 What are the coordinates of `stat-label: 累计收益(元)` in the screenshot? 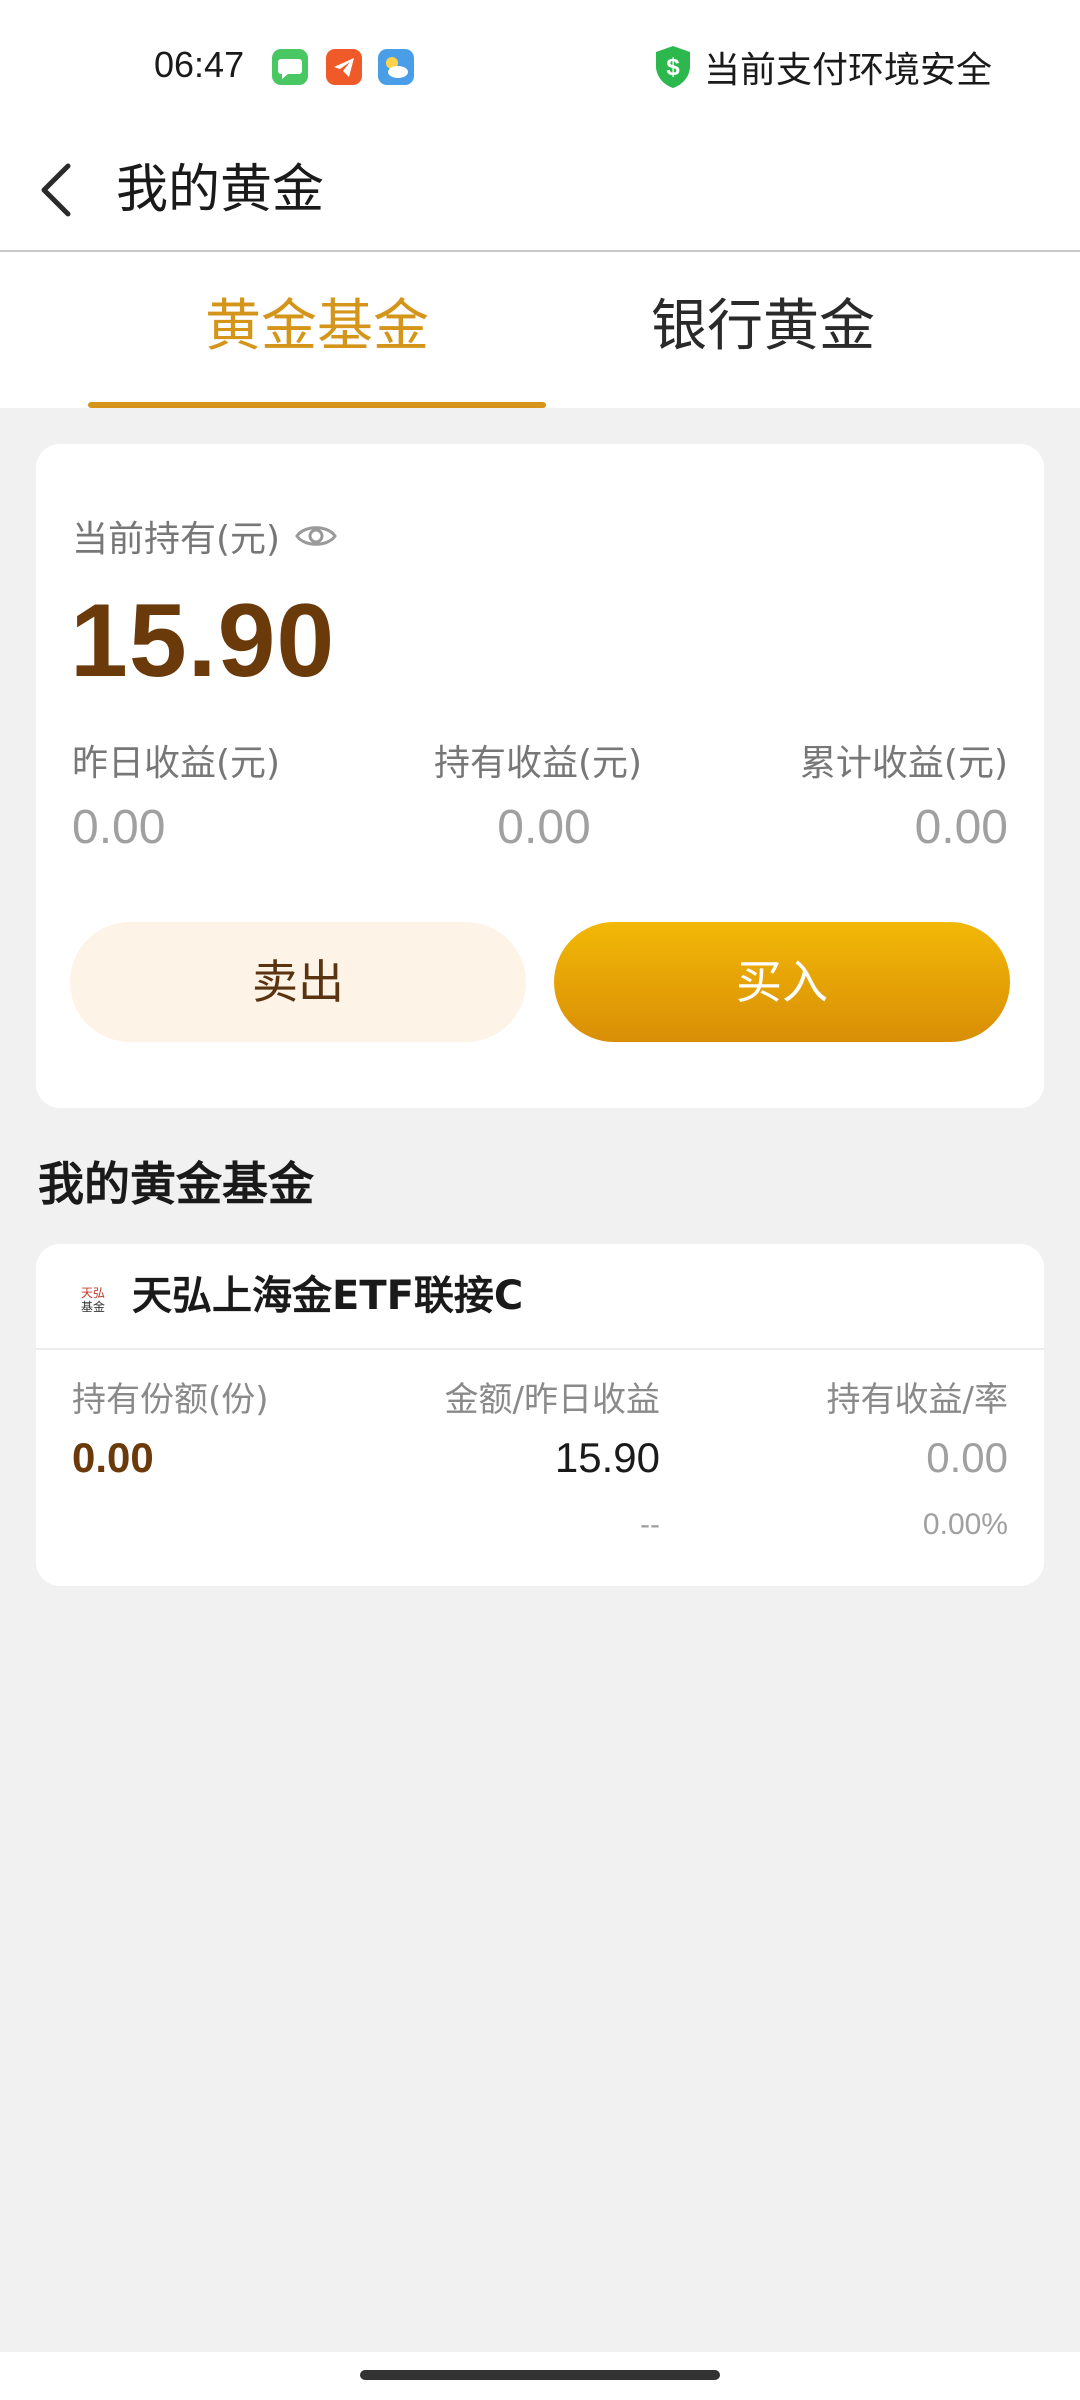 It's located at (903, 763).